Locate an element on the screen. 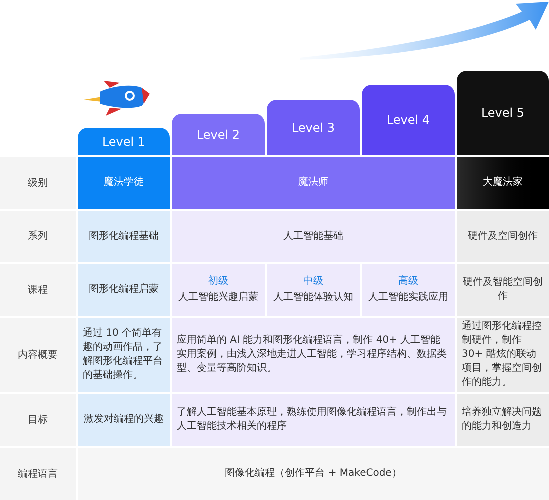  table-cell: 图形化编程基础 is located at coordinates (124, 236).